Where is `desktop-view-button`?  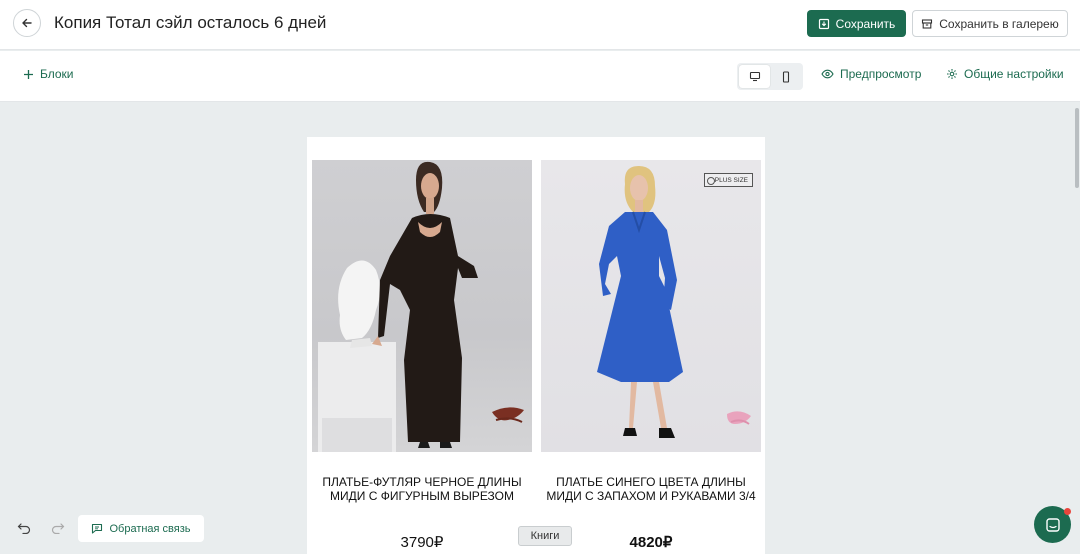 desktop-view-button is located at coordinates (754, 76).